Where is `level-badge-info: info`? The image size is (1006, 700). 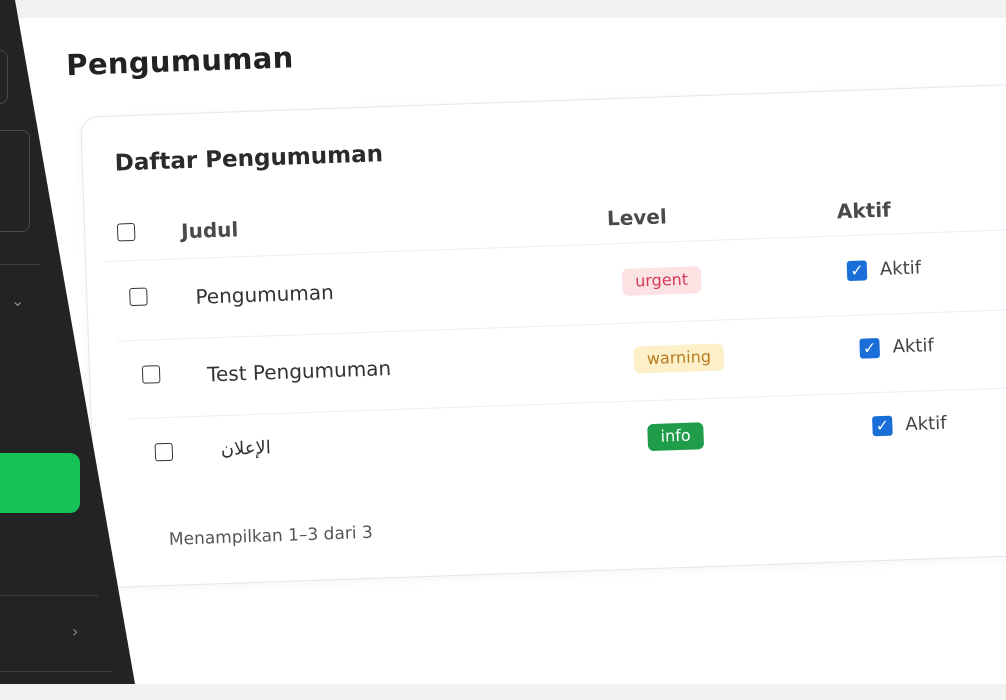
level-badge-info: info is located at coordinates (676, 437).